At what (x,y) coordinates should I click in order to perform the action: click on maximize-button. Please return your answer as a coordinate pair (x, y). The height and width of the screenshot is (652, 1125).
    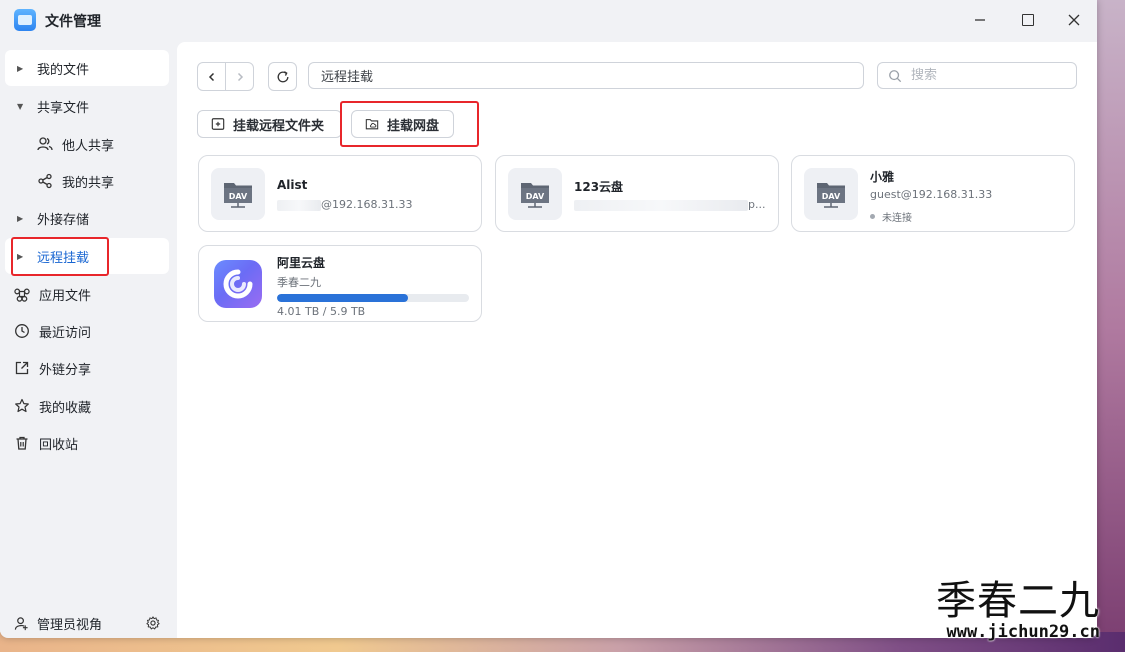
    Looking at the image, I should click on (1028, 20).